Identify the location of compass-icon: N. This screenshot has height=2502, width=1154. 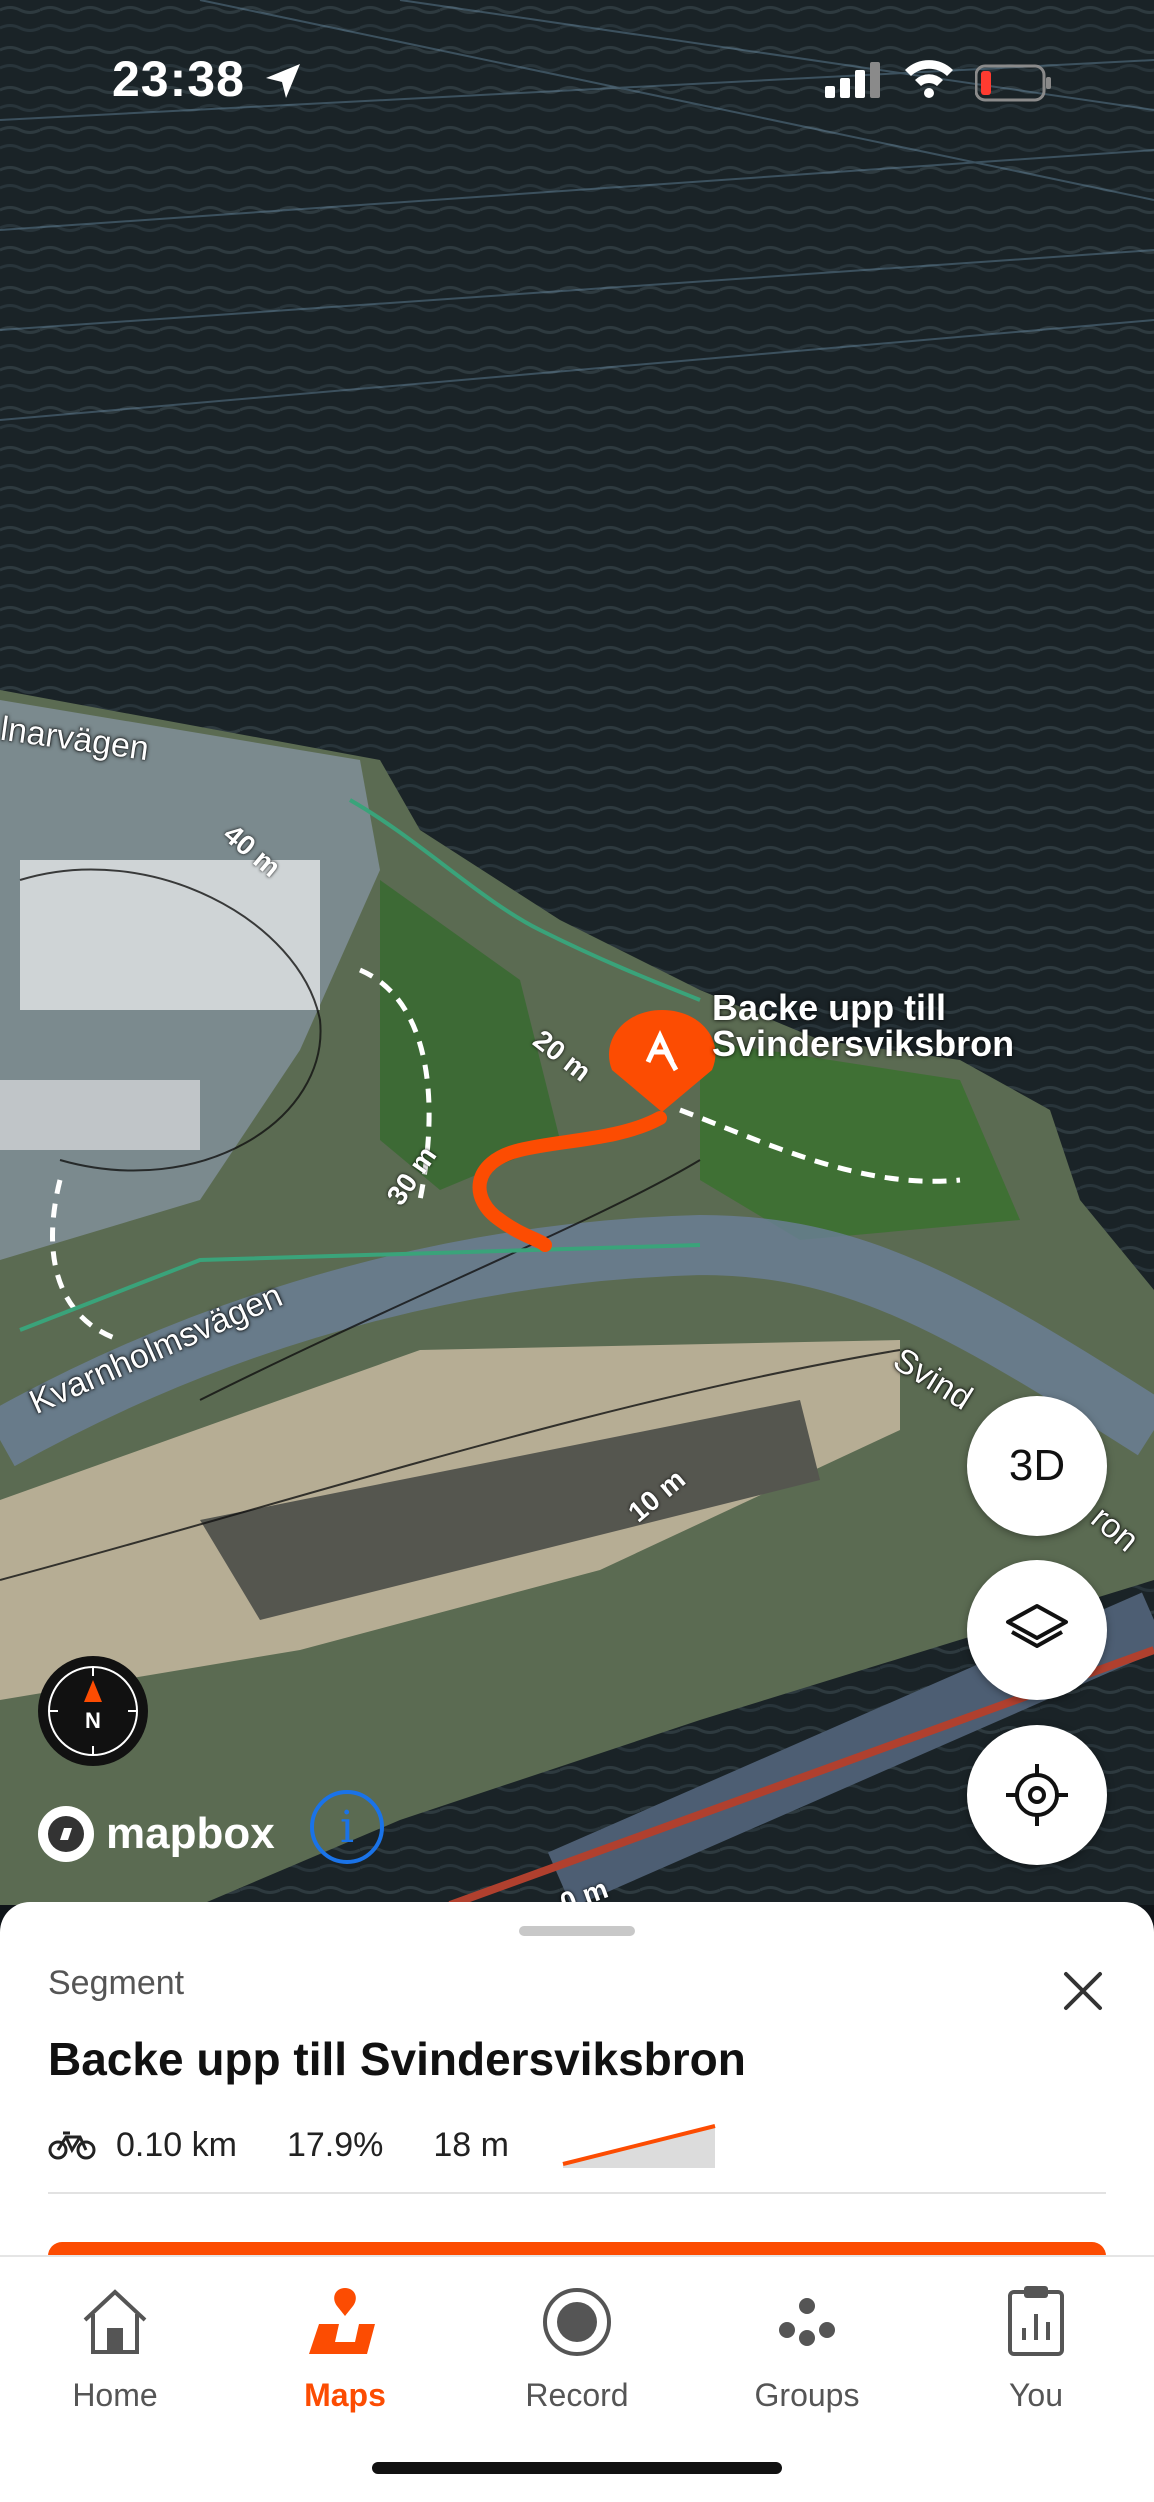
(93, 1711).